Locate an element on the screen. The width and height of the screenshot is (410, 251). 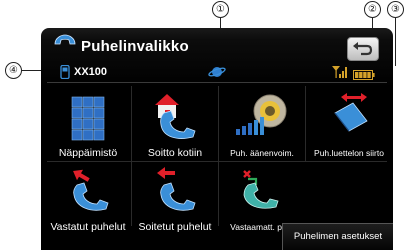
tile-label: Soitetut puhelut is located at coordinates (175, 227).